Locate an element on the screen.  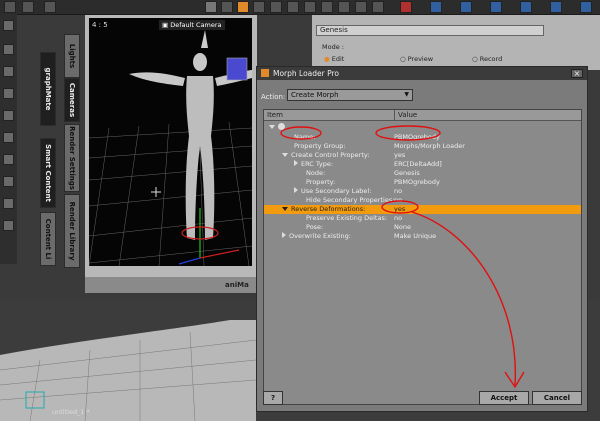
tree-row: Name: PBMOgrebody is located at coordinates (422, 137).